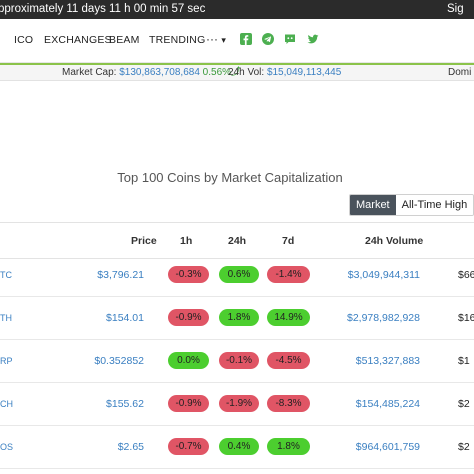 This screenshot has width=474, height=474. What do you see at coordinates (290, 39) in the screenshot?
I see `discord-icon` at bounding box center [290, 39].